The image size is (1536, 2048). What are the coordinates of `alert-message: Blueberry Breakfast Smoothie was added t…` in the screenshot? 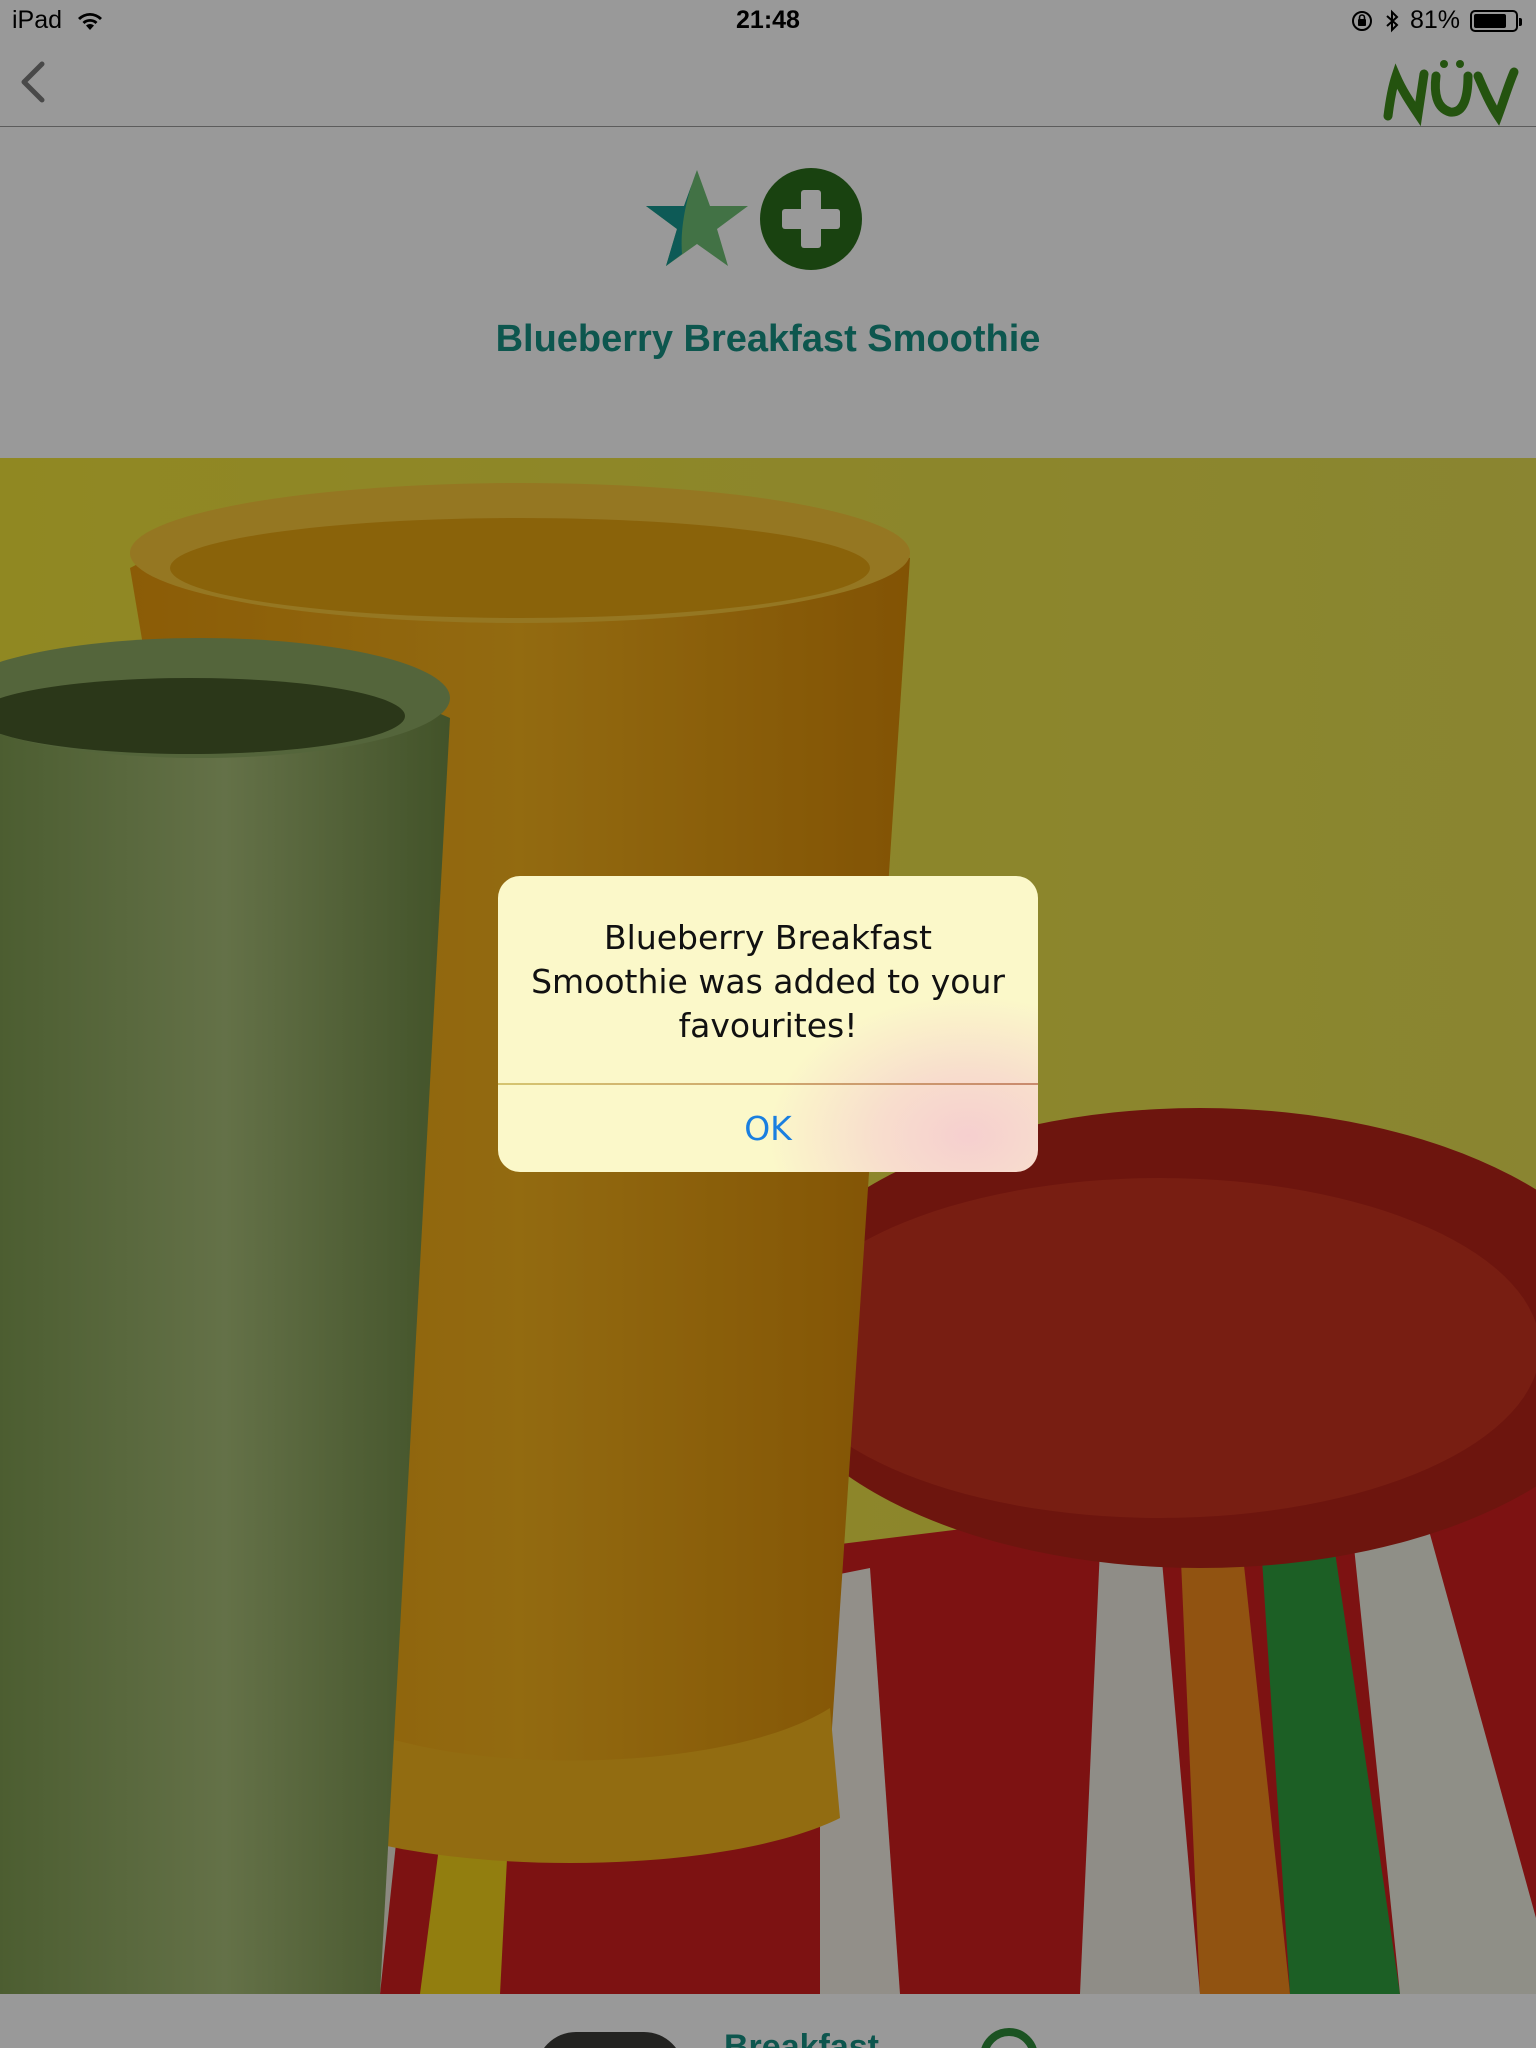 It's located at (768, 981).